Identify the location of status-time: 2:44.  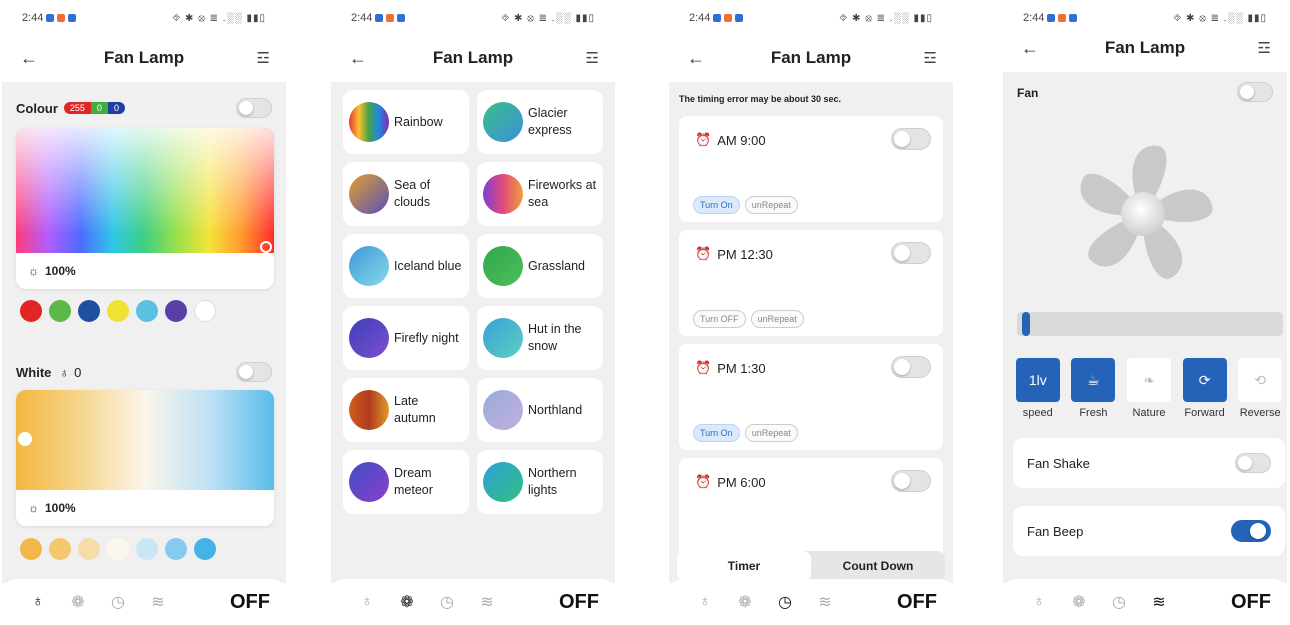
(362, 18).